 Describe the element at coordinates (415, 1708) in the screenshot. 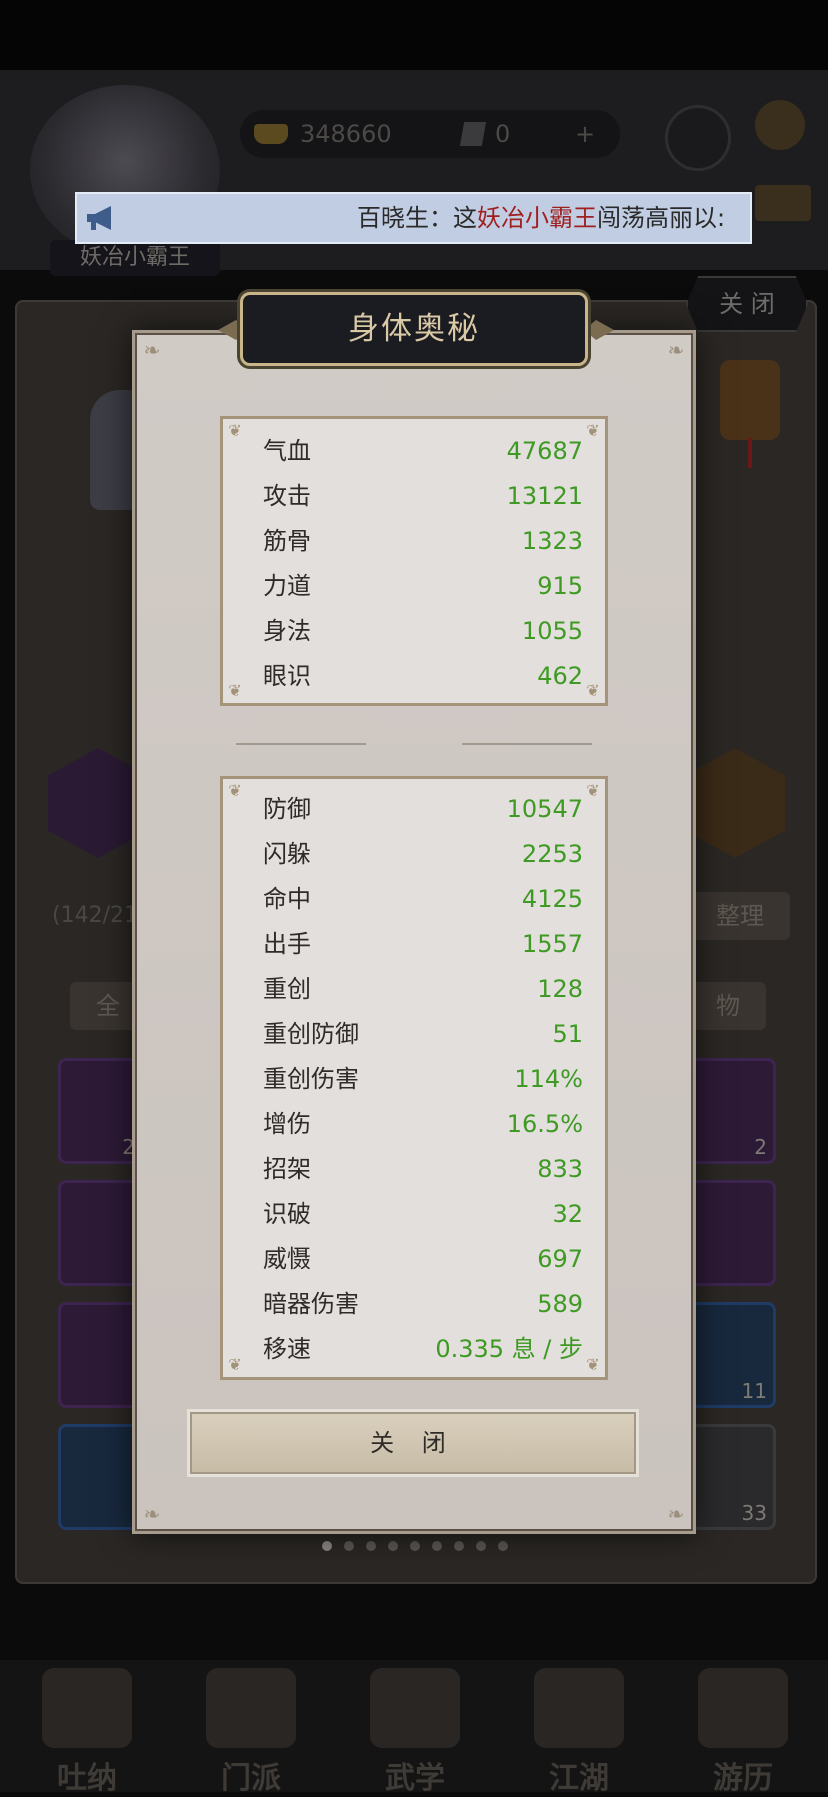

I see `wuxue-icon` at that location.